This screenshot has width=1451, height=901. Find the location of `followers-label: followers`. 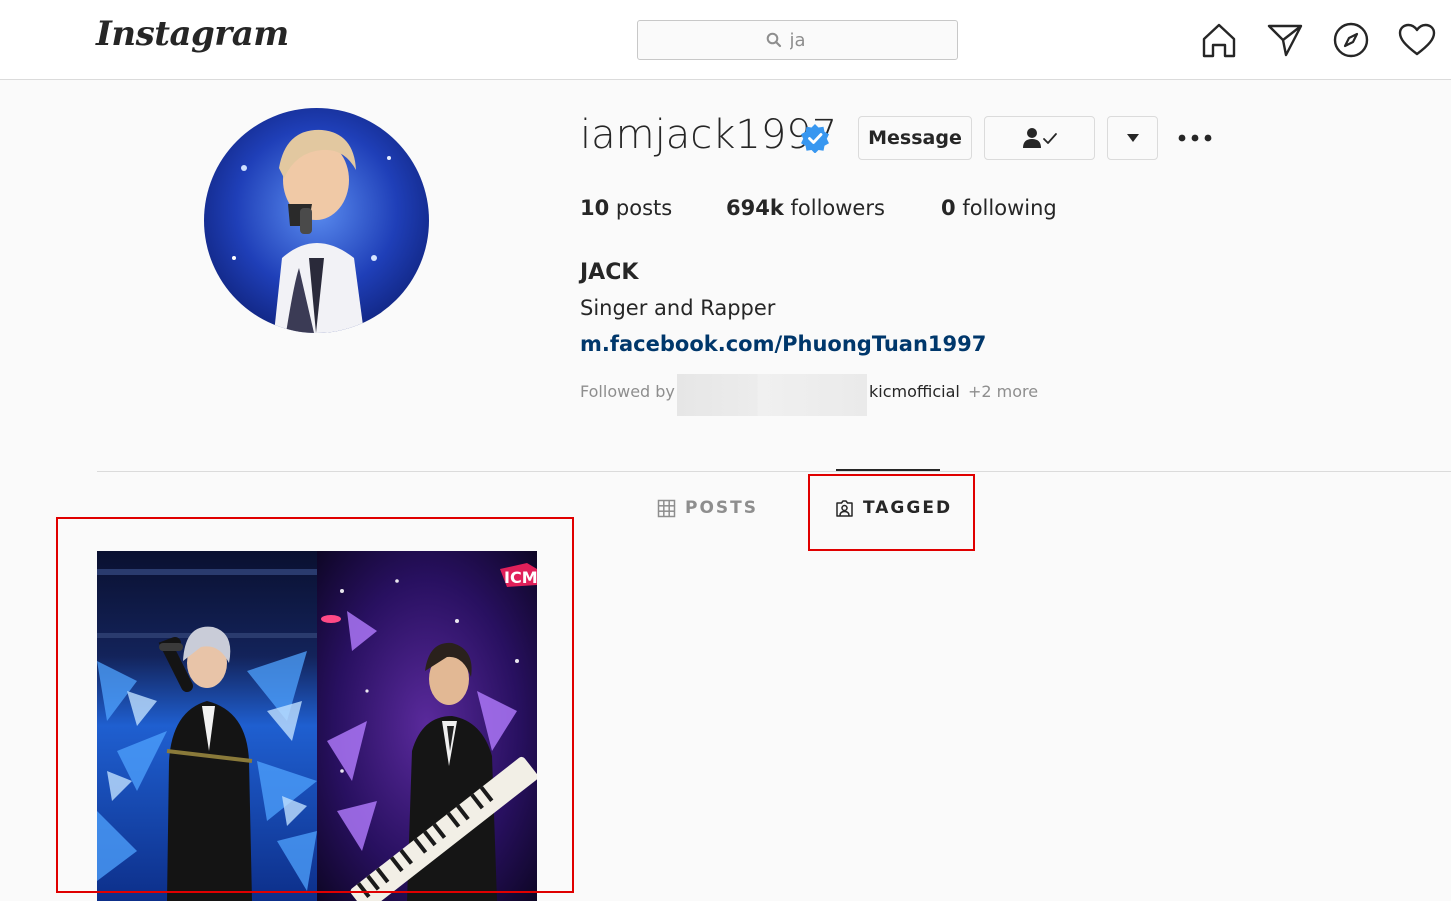

followers-label: followers is located at coordinates (837, 208).